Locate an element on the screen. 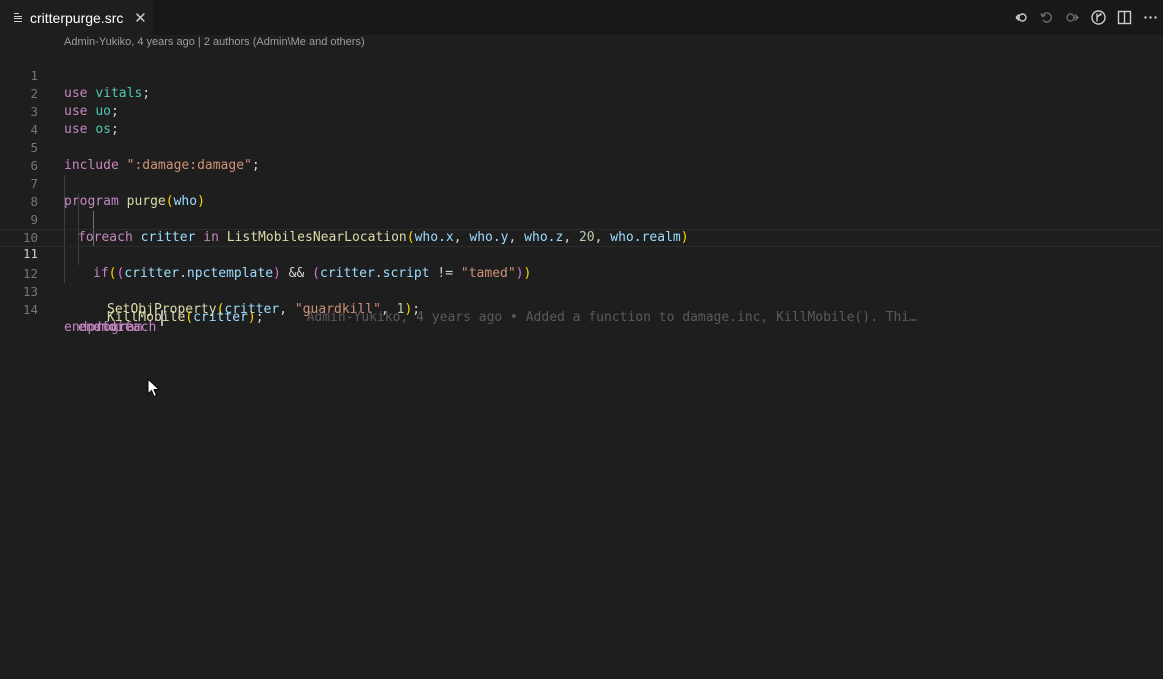 The width and height of the screenshot is (1163, 679). more-actions-icon is located at coordinates (1150, 17).